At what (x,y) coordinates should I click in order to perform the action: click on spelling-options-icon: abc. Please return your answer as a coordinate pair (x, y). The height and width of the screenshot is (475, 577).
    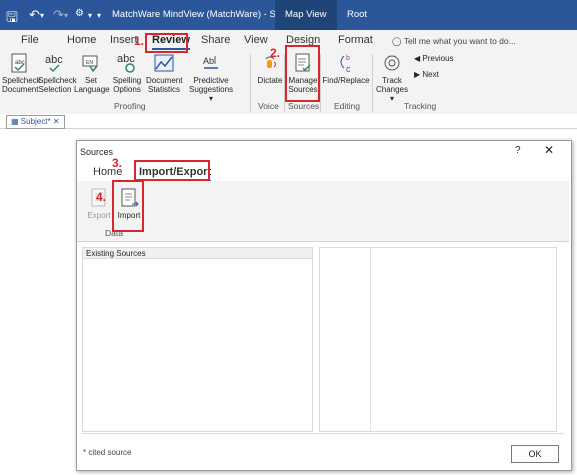
    Looking at the image, I should click on (126, 63).